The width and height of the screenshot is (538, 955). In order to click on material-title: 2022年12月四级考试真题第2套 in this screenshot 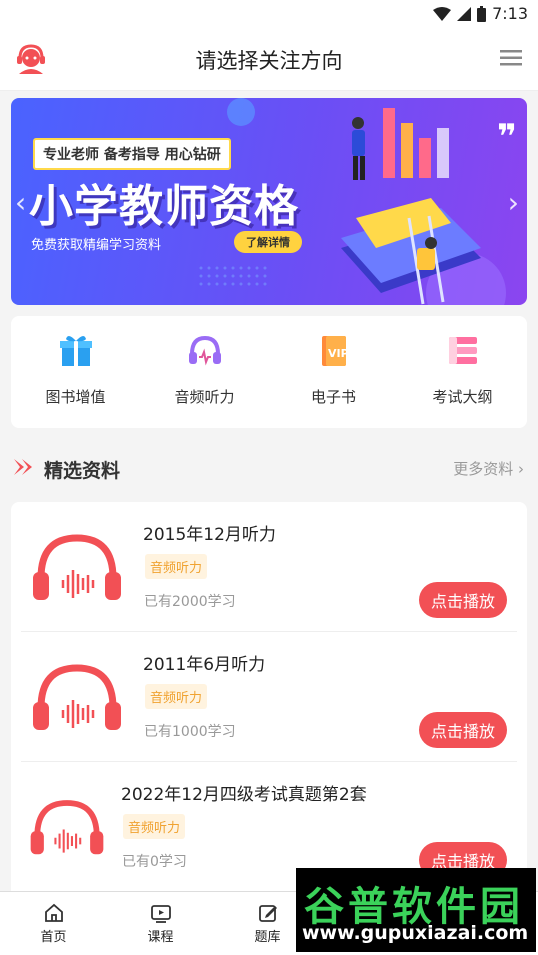, I will do `click(244, 795)`.